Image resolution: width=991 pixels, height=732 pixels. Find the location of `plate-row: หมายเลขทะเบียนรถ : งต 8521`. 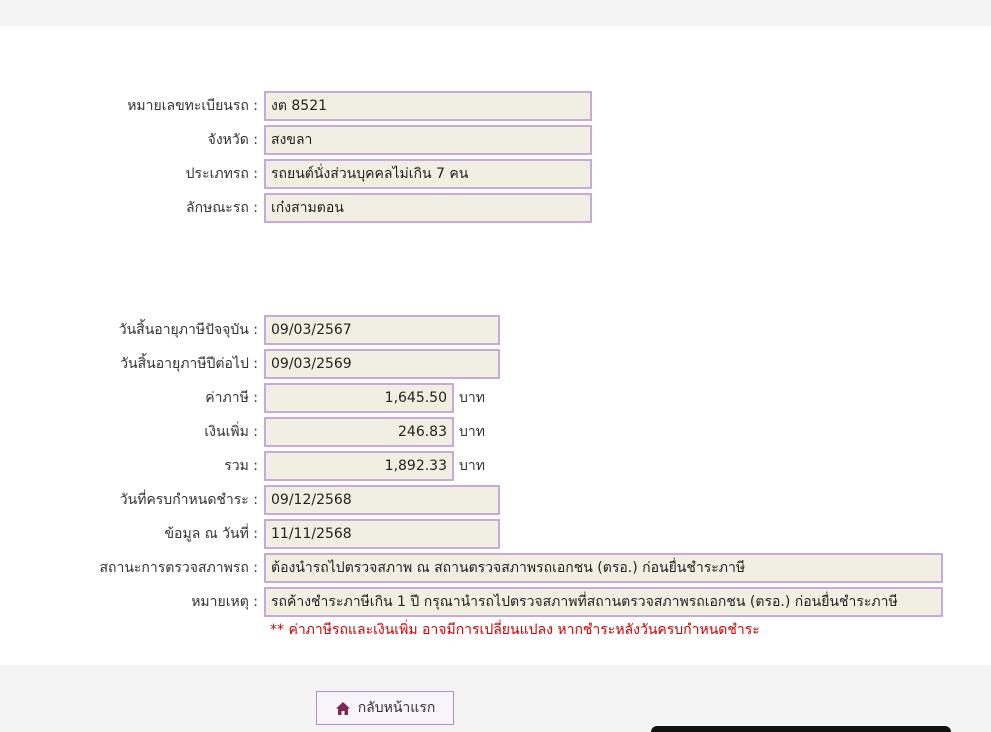

plate-row: หมายเลขทะเบียนรถ : งต 8521 is located at coordinates (495, 106).